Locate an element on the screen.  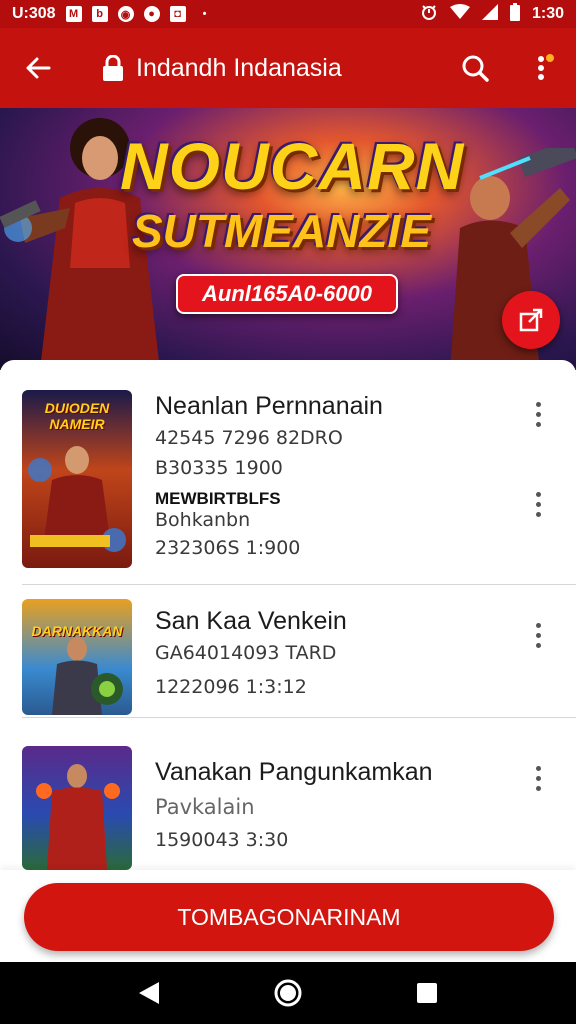
game-thumbnail: DARNAKKAN is located at coordinates (77, 657).